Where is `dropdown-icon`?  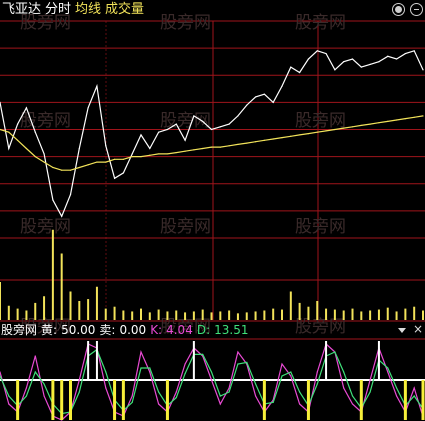
dropdown-icon is located at coordinates (402, 330).